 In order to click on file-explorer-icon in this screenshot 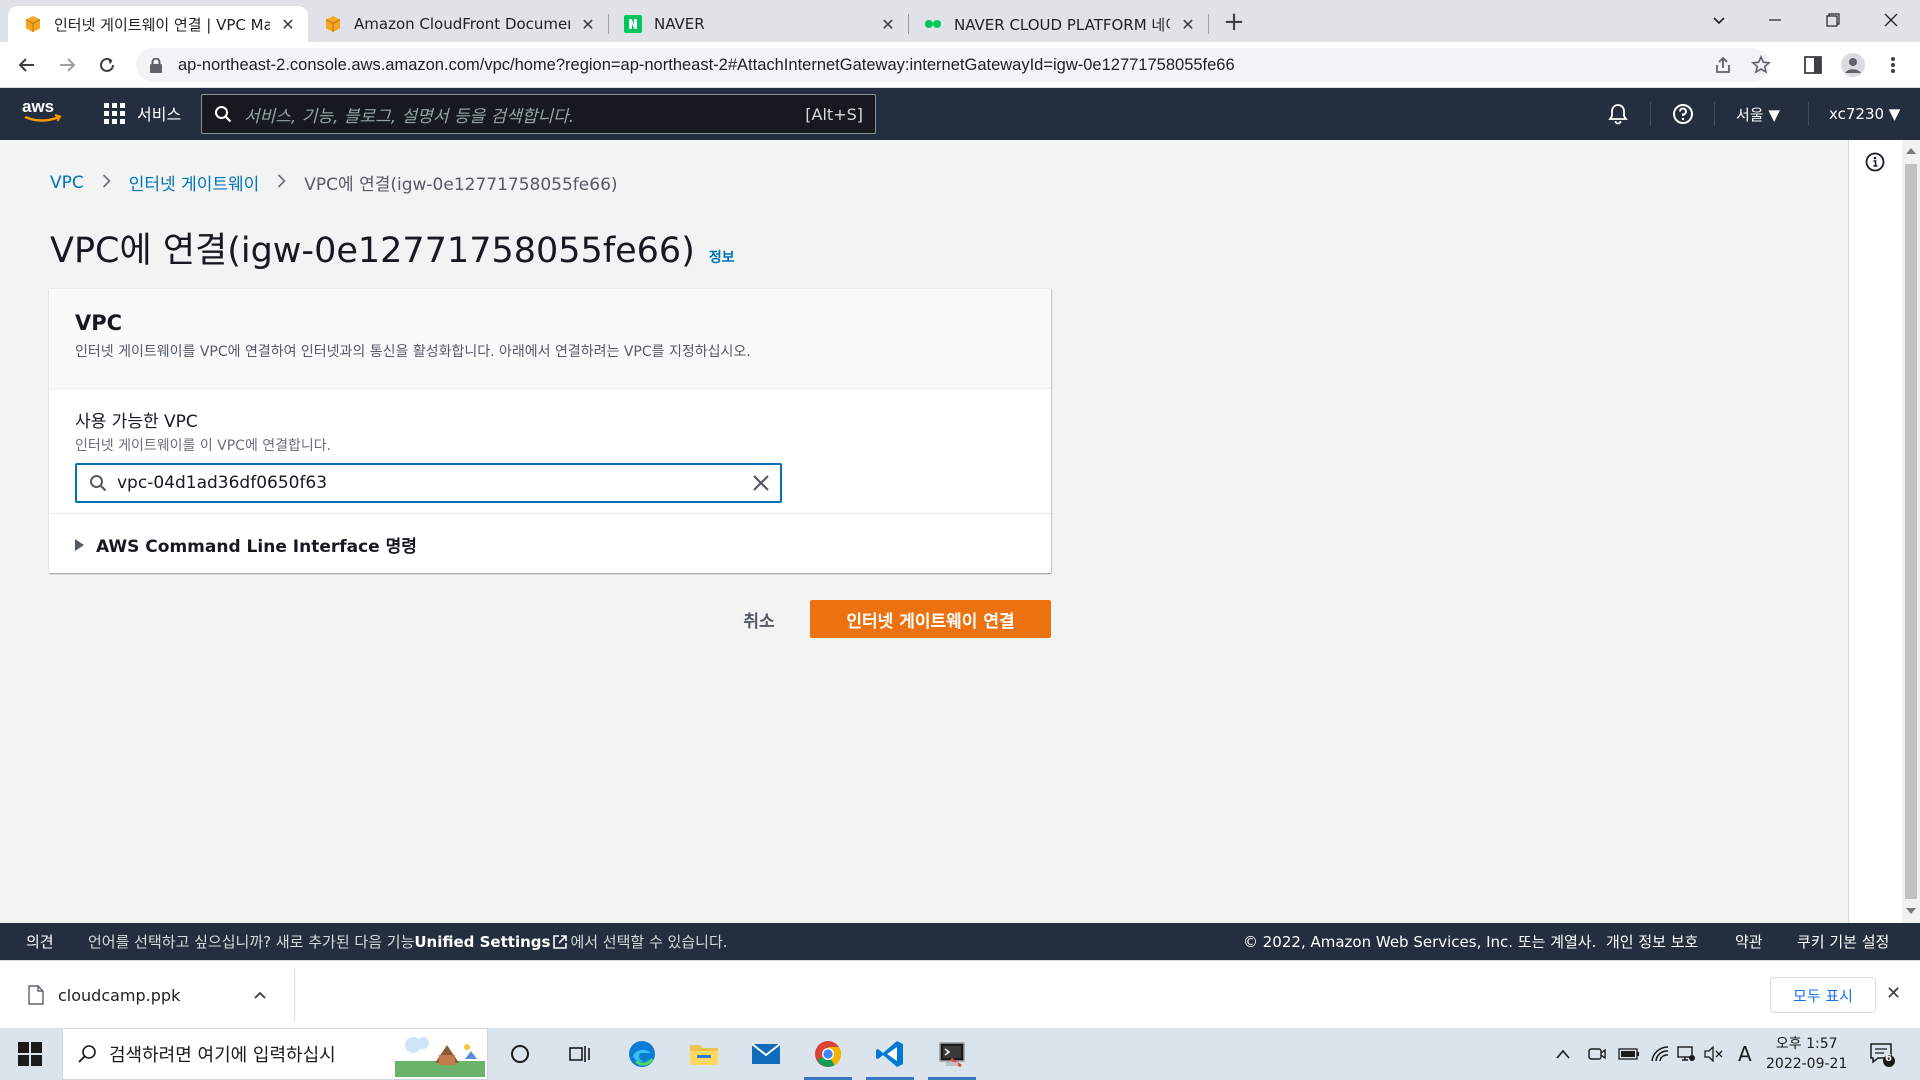, I will do `click(704, 1054)`.